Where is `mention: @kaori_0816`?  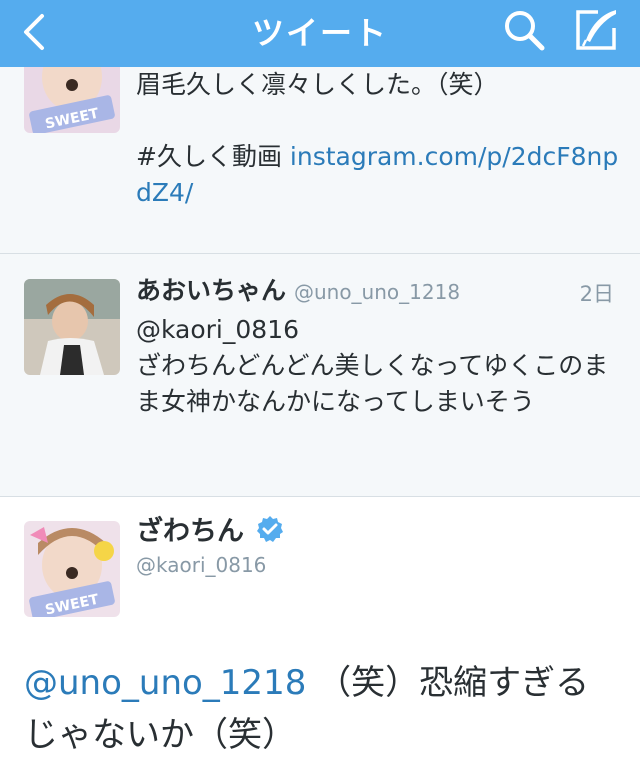
mention: @kaori_0816 is located at coordinates (378, 330).